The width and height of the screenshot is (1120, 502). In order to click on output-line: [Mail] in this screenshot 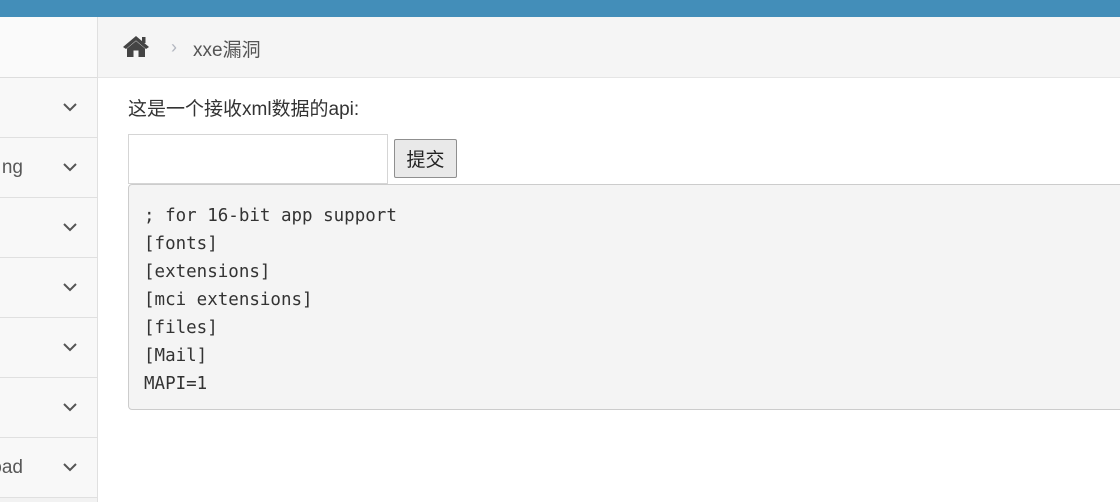, I will do `click(176, 356)`.